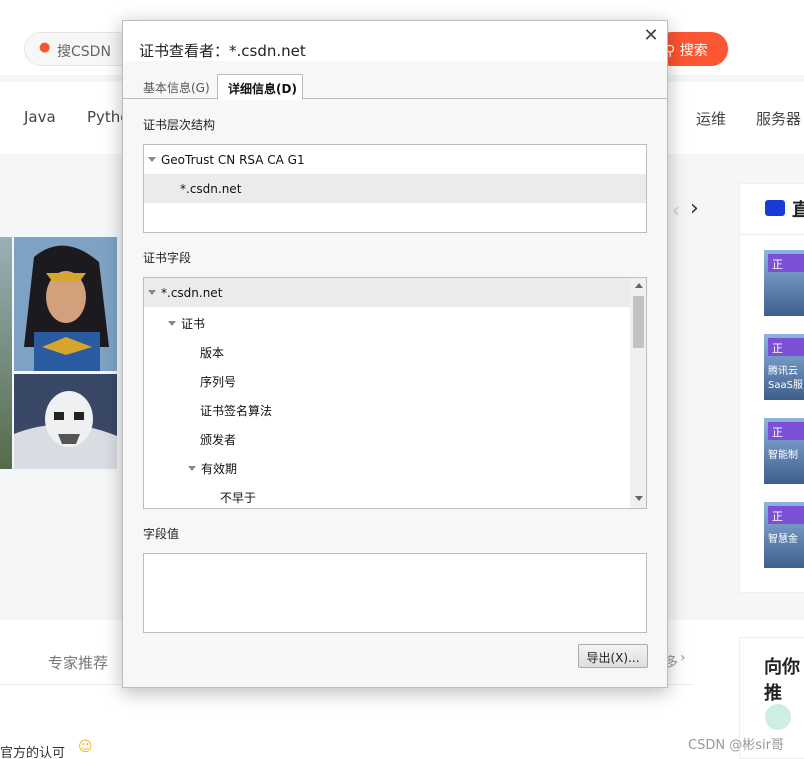  What do you see at coordinates (783, 539) in the screenshot?
I see `live-card-title: 智慧金` at bounding box center [783, 539].